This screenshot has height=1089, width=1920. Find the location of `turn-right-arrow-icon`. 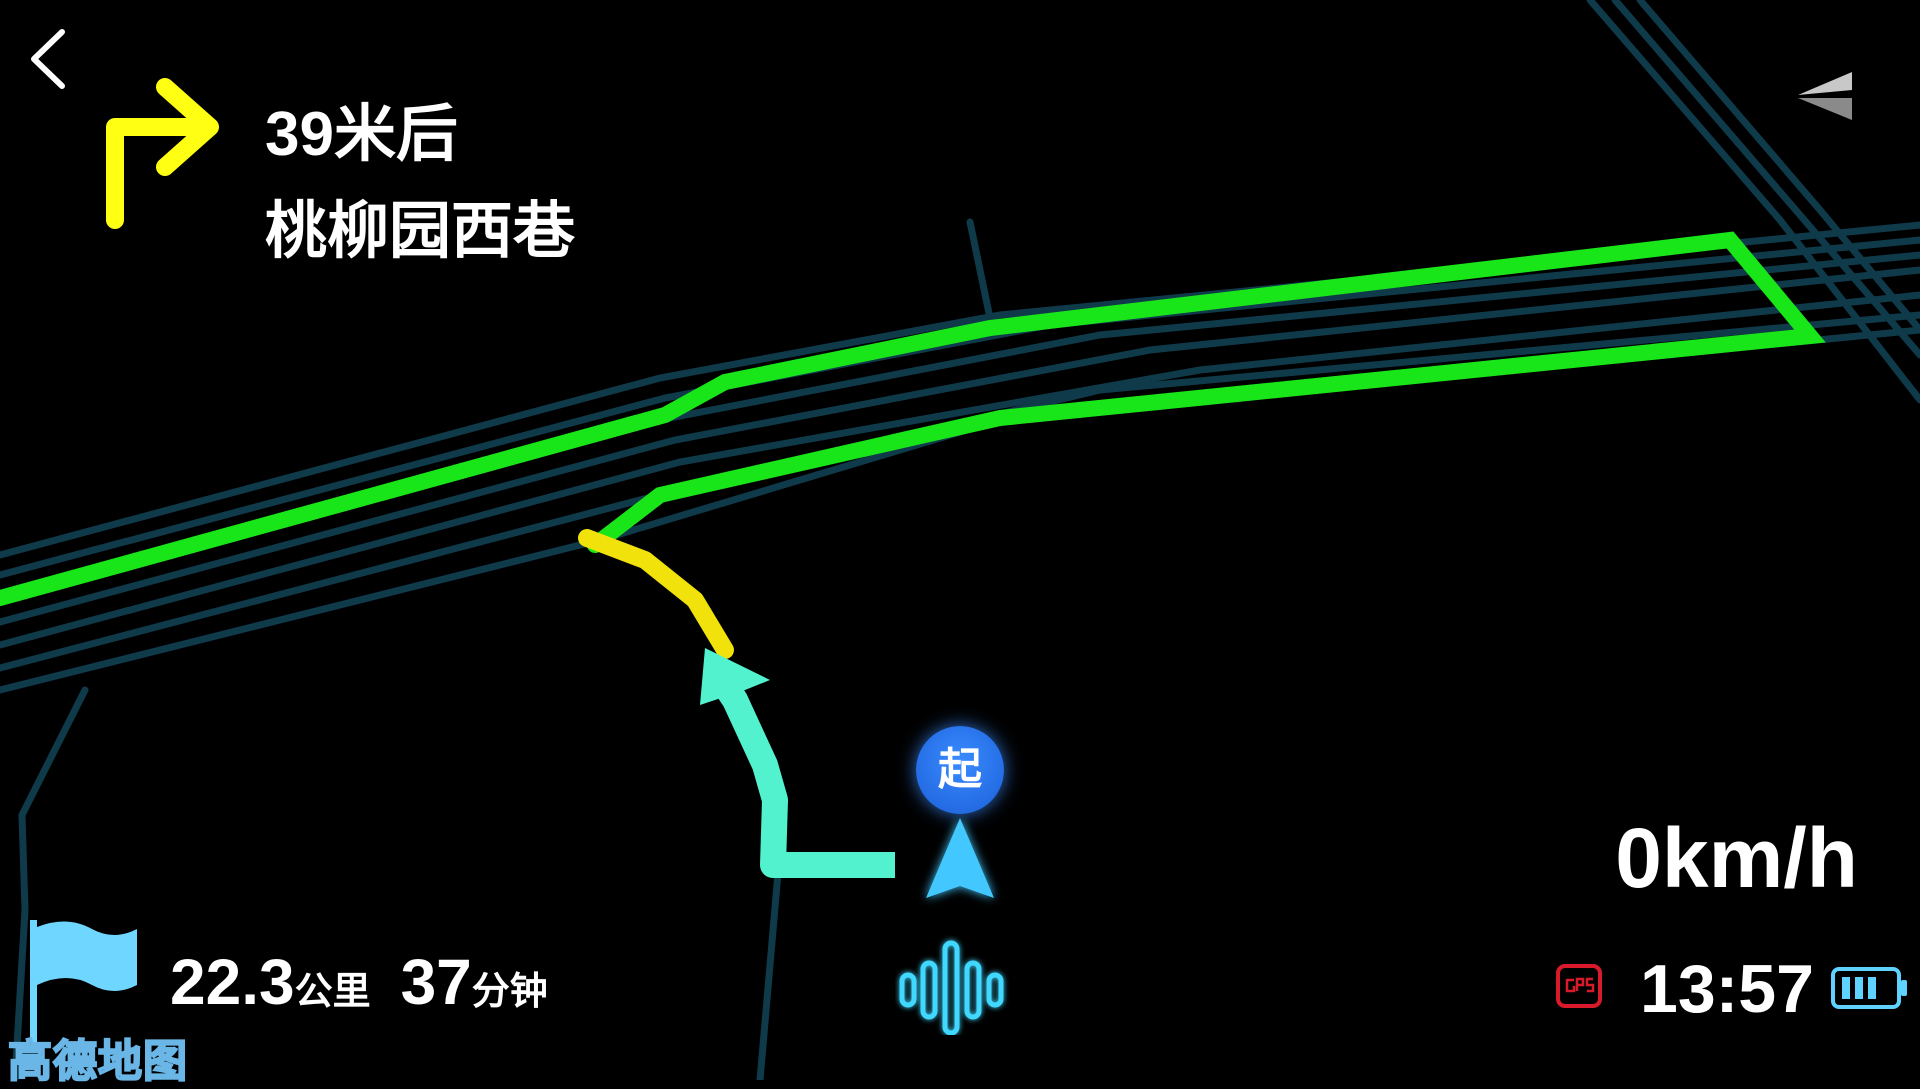

turn-right-arrow-icon is located at coordinates (165, 155).